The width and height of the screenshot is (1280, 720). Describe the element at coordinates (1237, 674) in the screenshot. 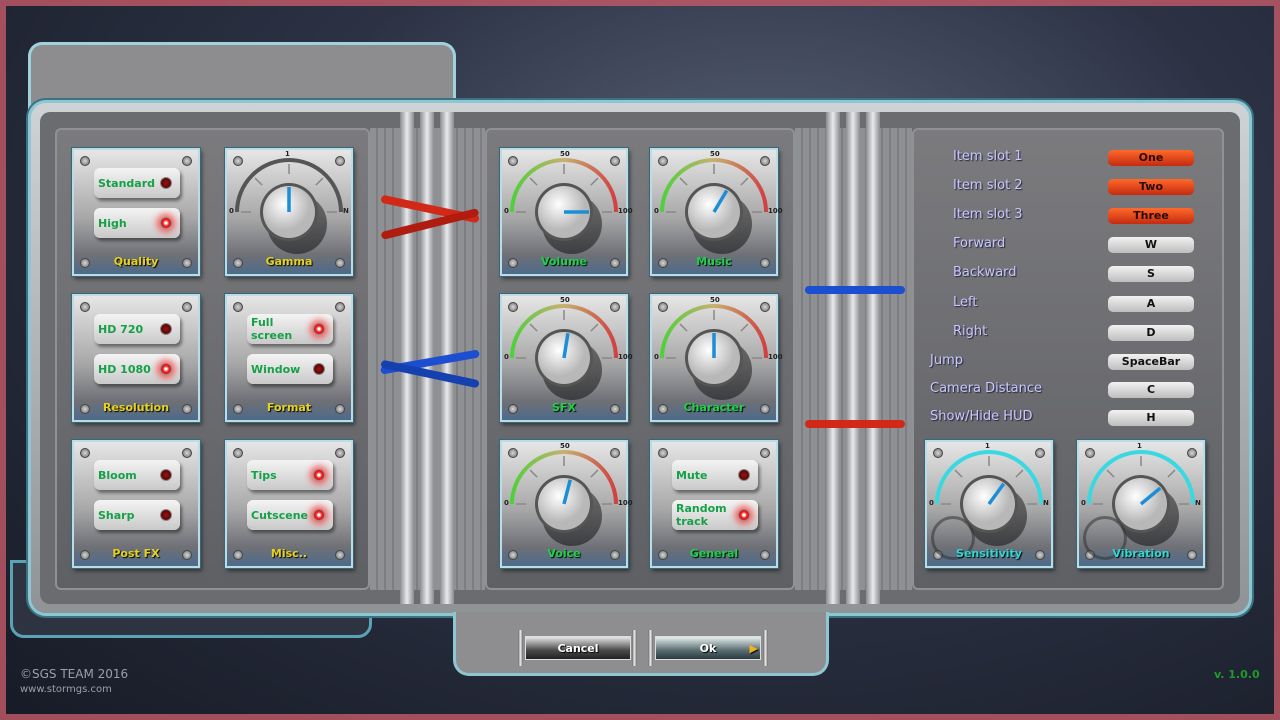

I see `version: v. 1.0.0` at that location.